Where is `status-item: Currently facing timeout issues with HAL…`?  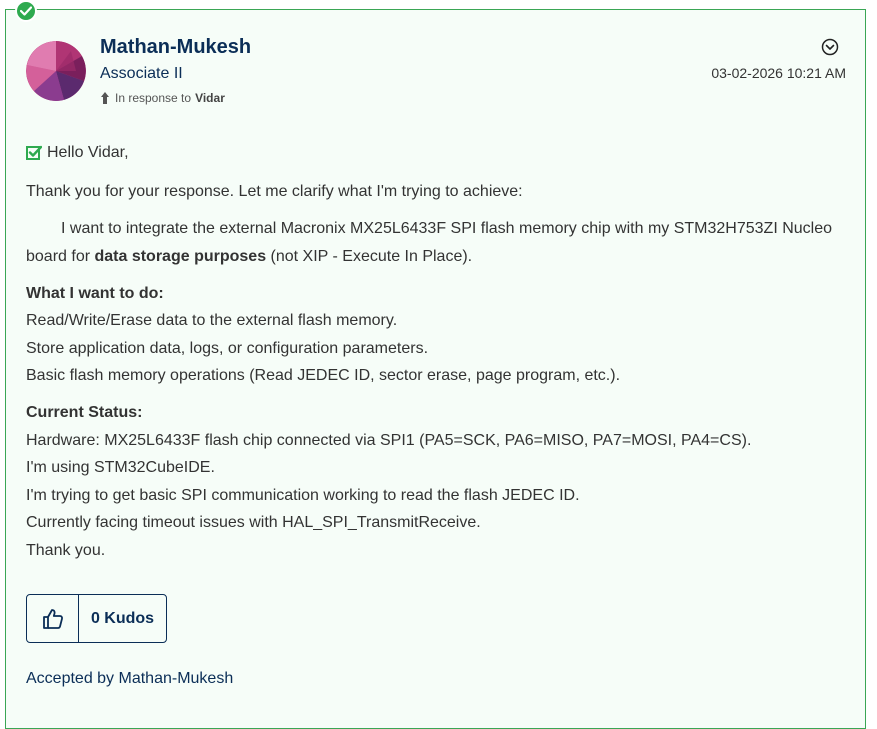
status-item: Currently facing timeout issues with HAL… is located at coordinates (253, 522).